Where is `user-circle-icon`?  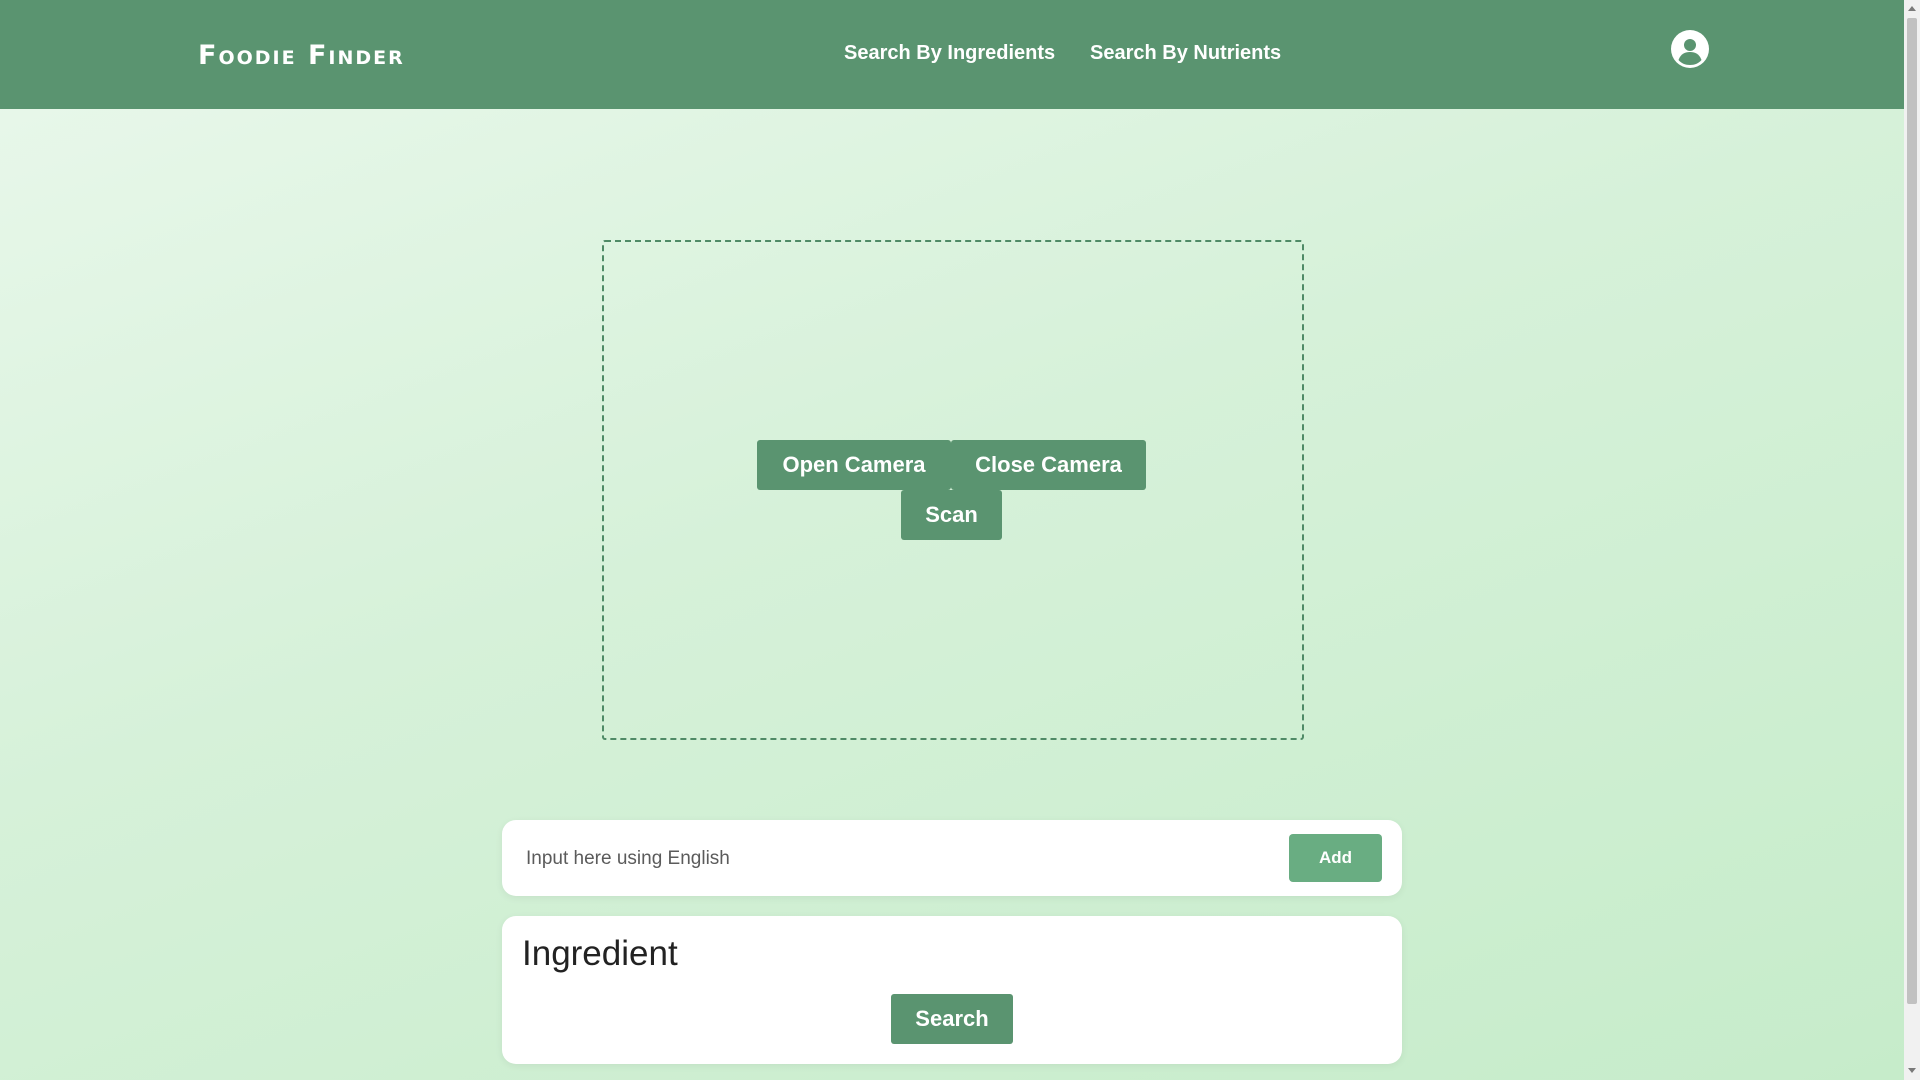 user-circle-icon is located at coordinates (1690, 49).